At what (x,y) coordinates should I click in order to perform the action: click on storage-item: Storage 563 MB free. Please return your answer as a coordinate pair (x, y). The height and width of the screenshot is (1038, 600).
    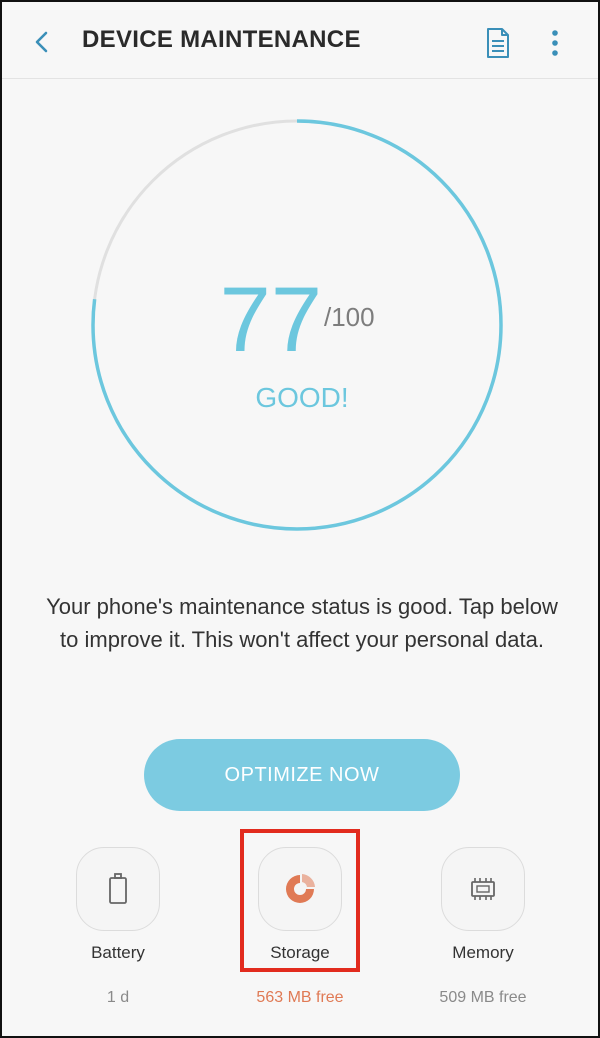
    Looking at the image, I should click on (300, 934).